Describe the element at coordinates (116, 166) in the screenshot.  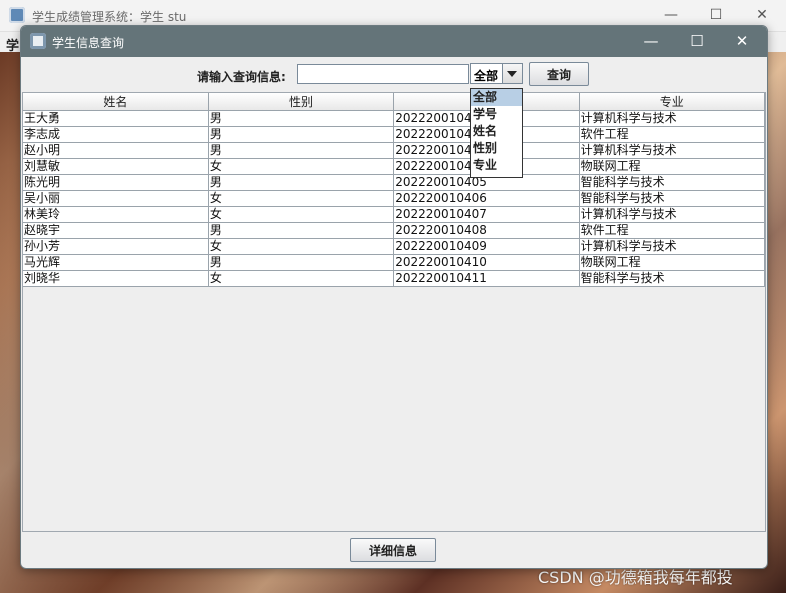
I see `table-cell-name: 刘慧敏` at that location.